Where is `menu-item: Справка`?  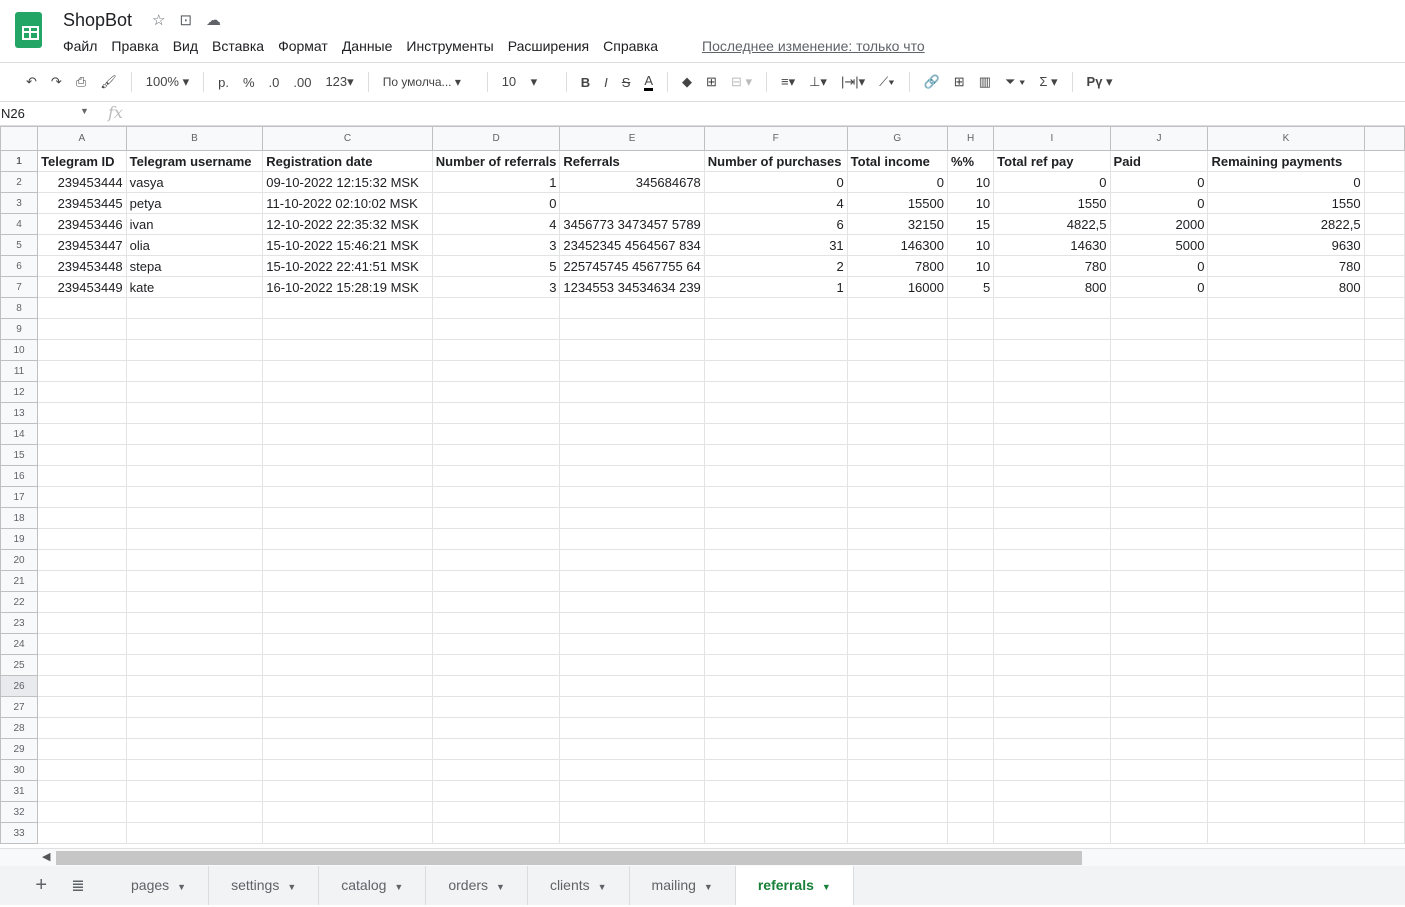 menu-item: Справка is located at coordinates (630, 46).